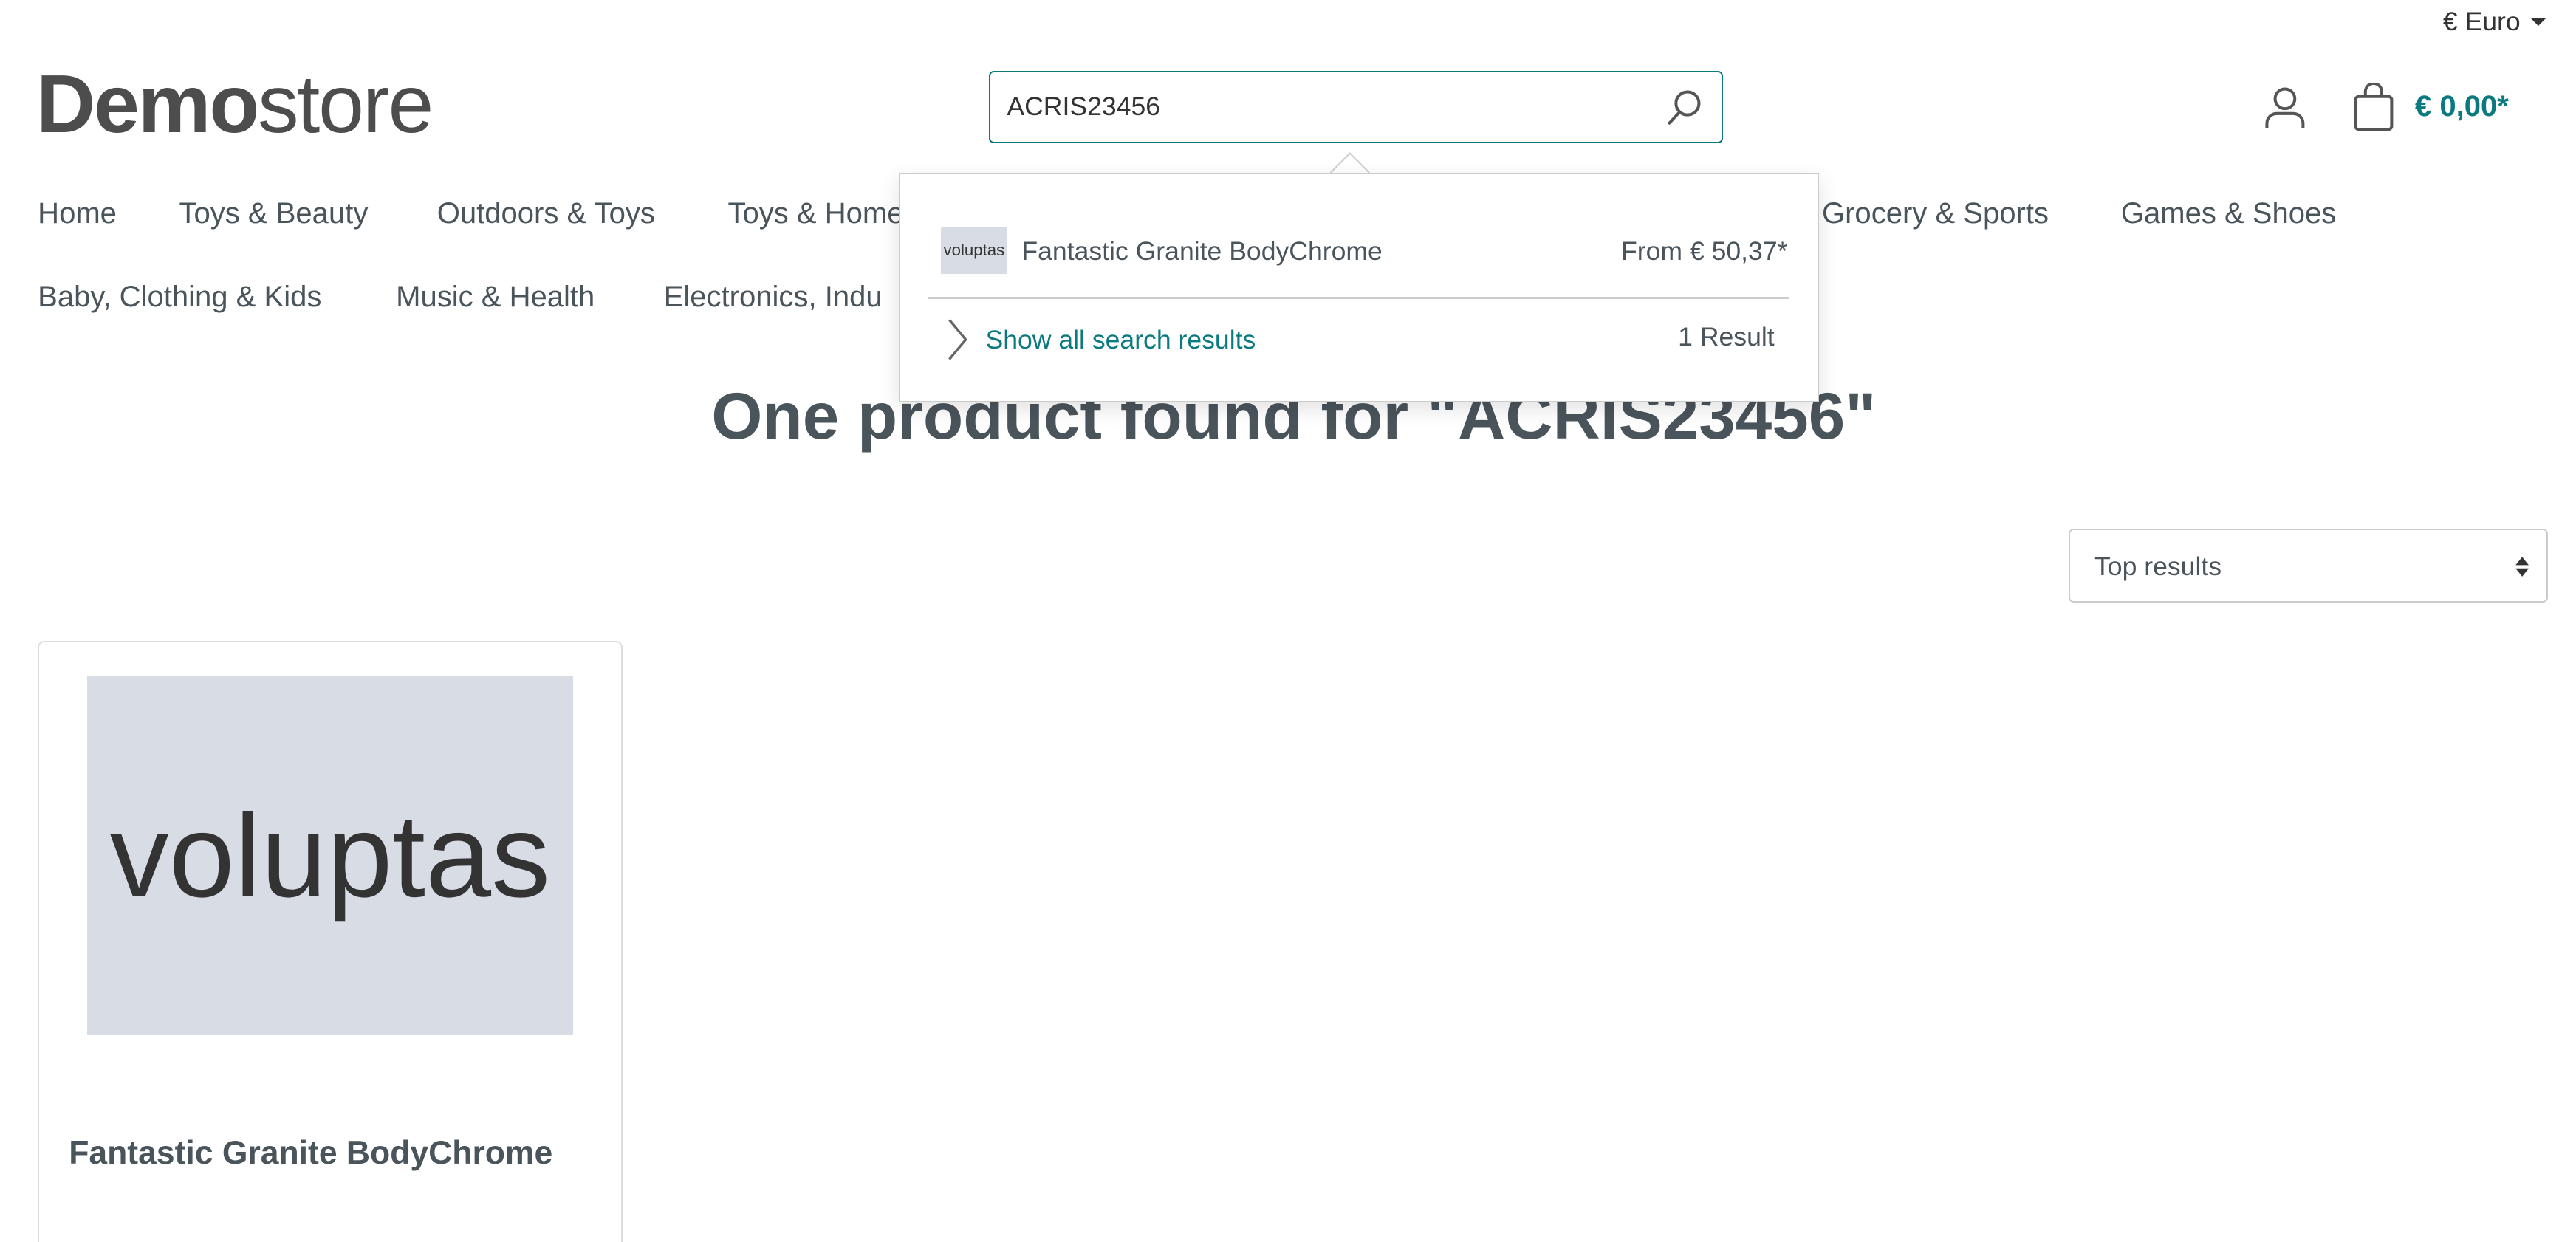 This screenshot has height=1242, width=2576. What do you see at coordinates (2481, 21) in the screenshot?
I see `currency-label: € Euro` at bounding box center [2481, 21].